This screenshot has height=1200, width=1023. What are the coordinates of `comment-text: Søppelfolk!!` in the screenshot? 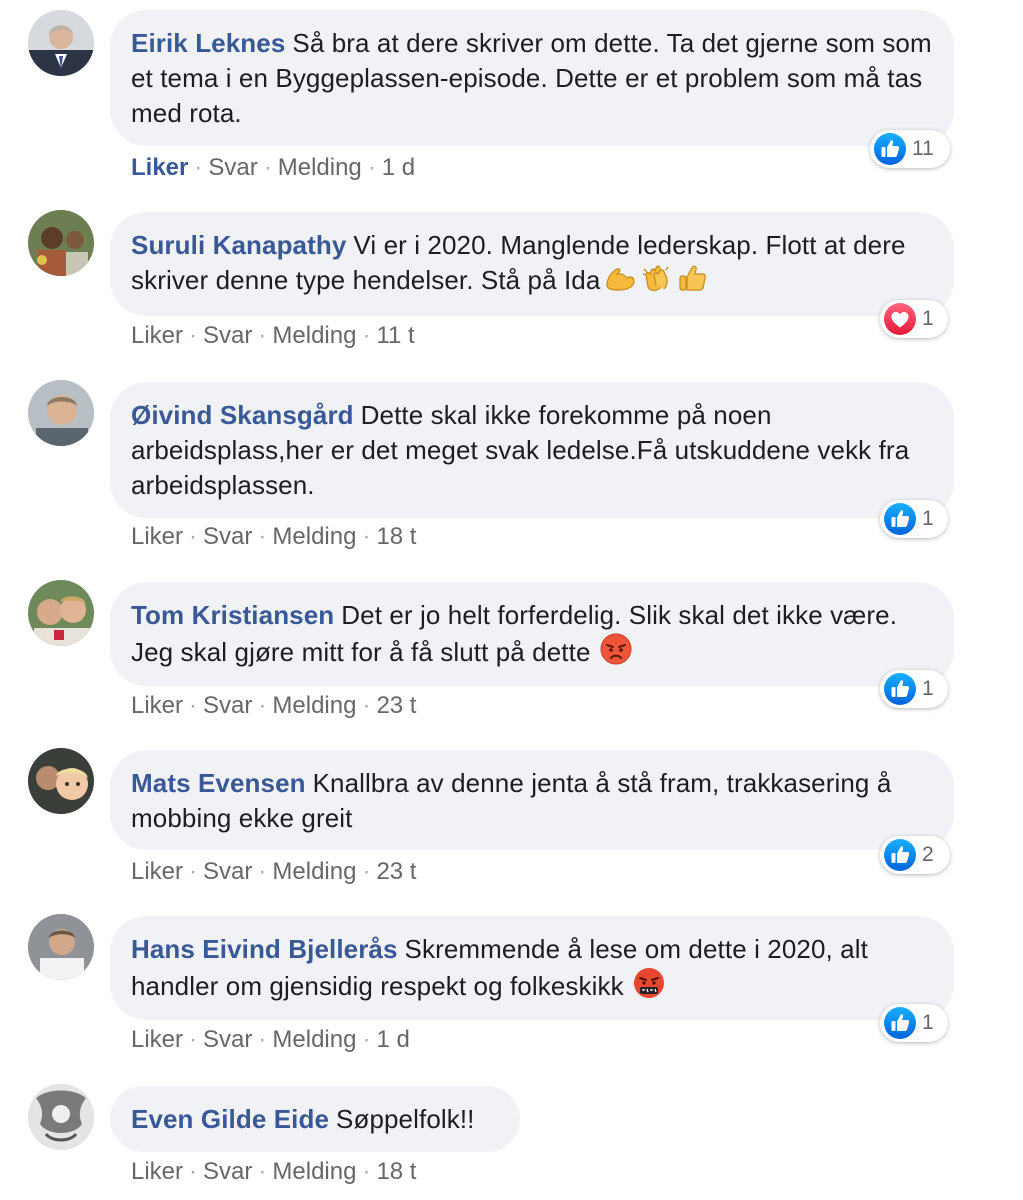 It's located at (405, 1119).